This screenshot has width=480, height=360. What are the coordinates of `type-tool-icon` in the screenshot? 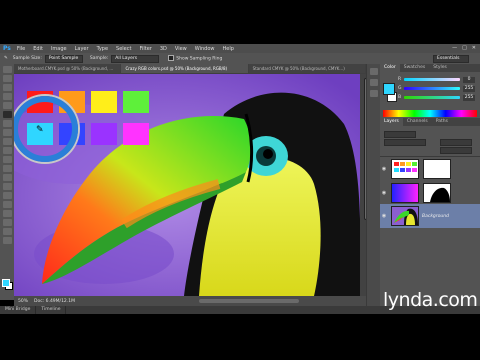 It's located at (7, 204).